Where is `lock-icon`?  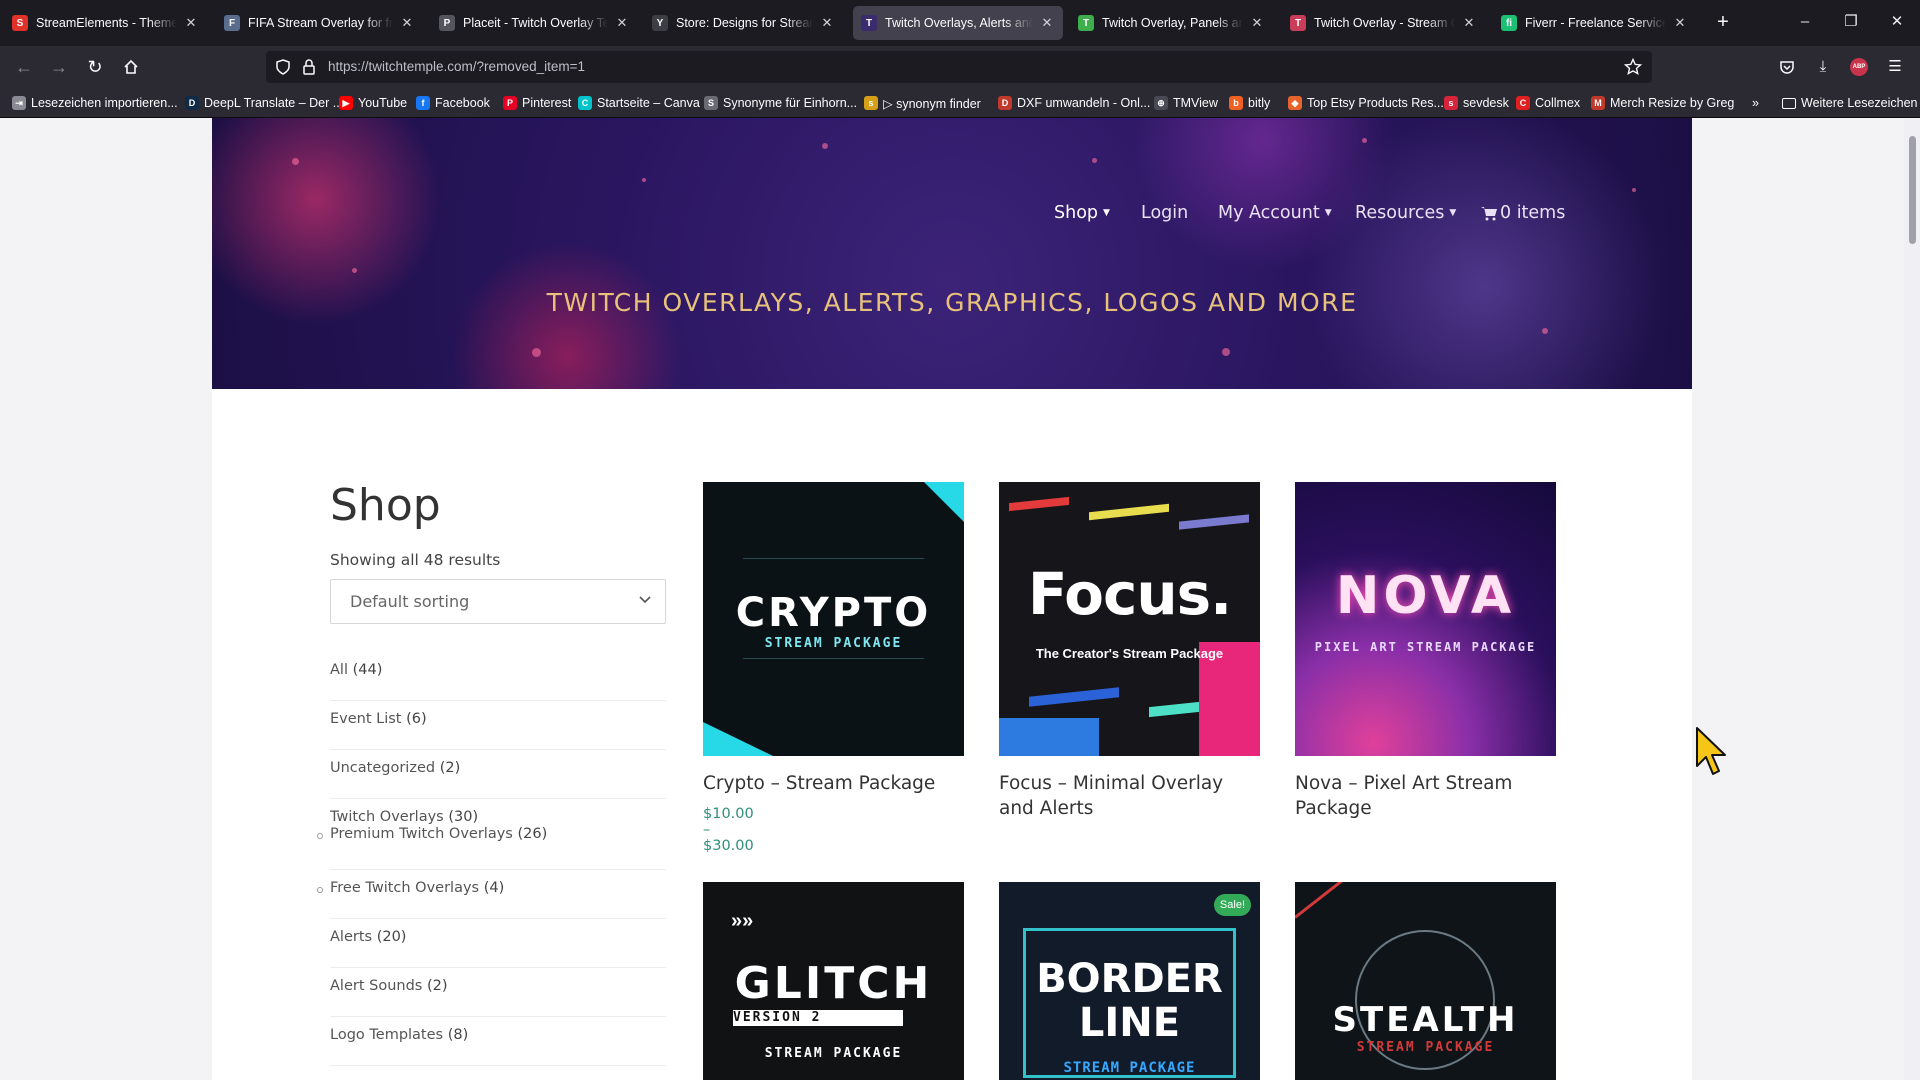 lock-icon is located at coordinates (309, 67).